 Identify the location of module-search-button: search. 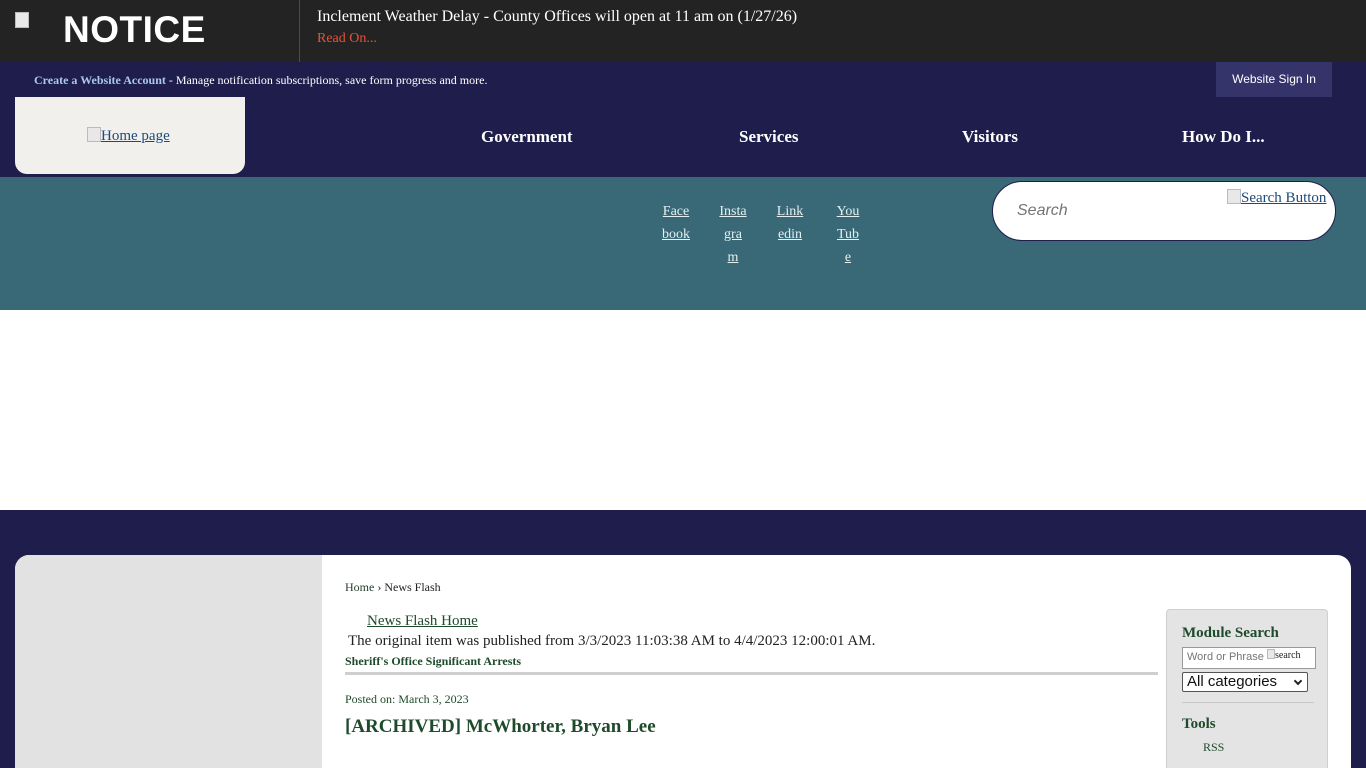
(1284, 655).